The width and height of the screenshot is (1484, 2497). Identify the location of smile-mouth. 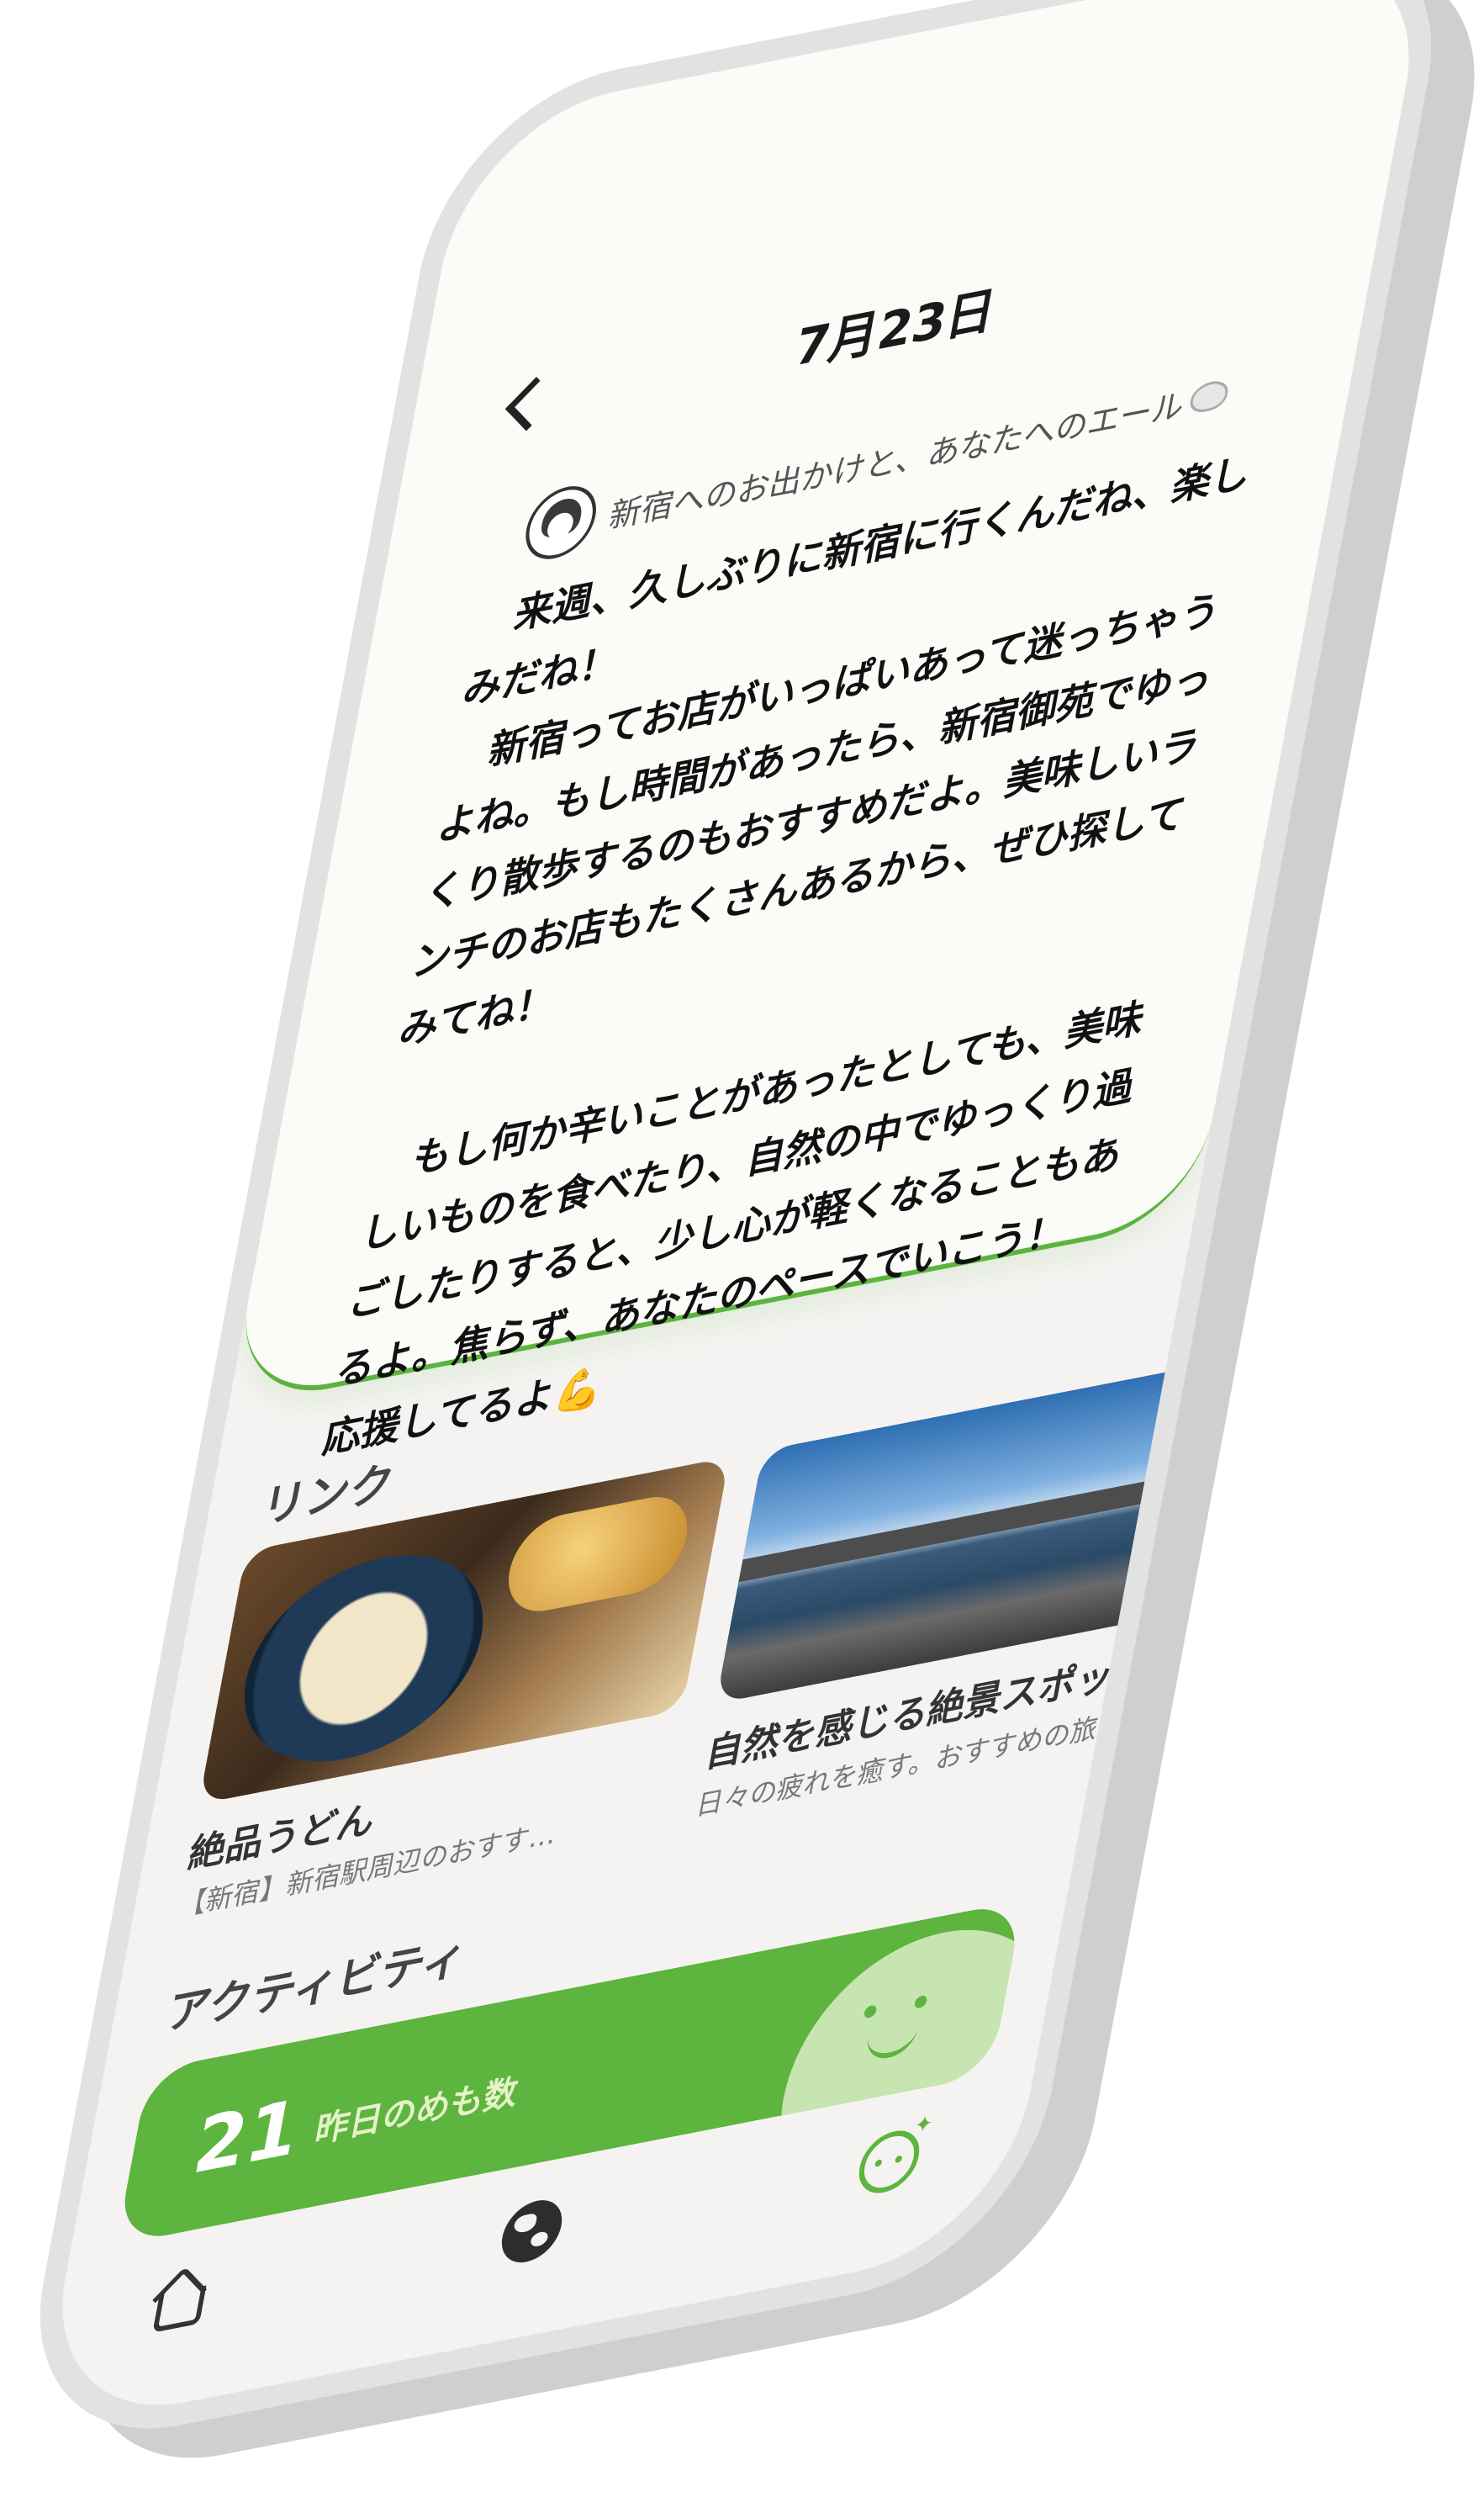
(891, 2042).